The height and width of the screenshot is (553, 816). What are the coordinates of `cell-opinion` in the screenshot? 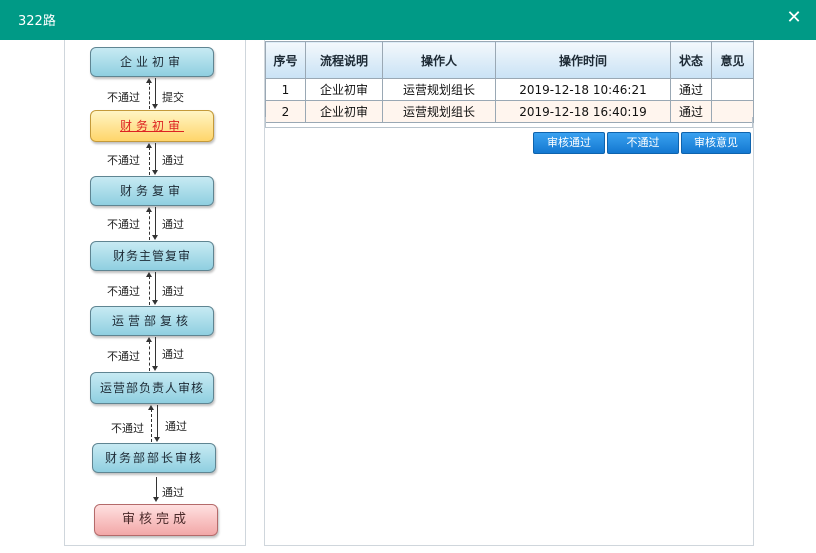 It's located at (732, 89).